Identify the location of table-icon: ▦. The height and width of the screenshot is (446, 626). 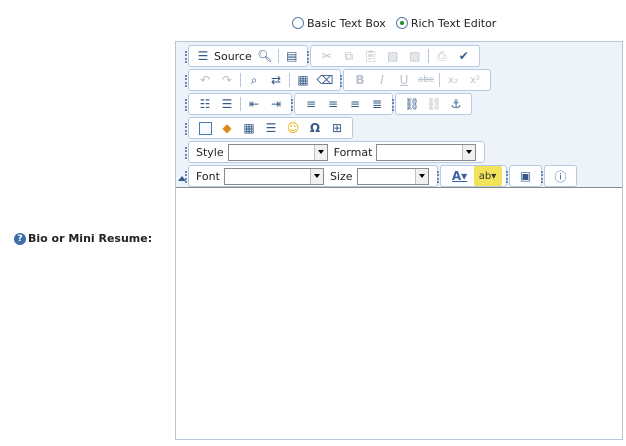
(249, 128).